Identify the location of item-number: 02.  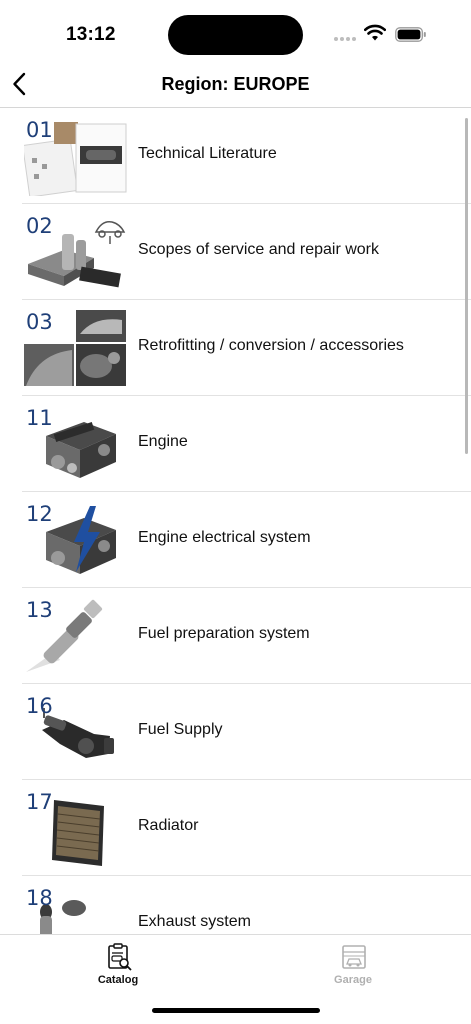
(39, 226).